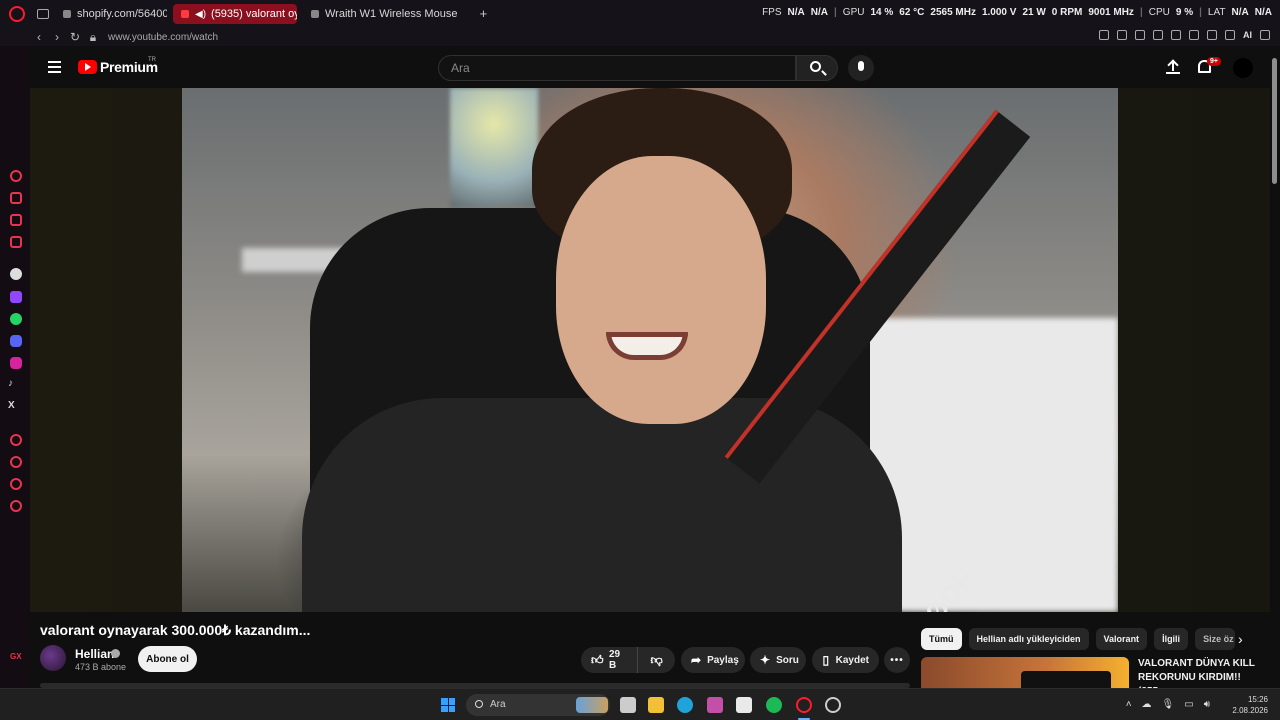 This screenshot has width=1280, height=720. What do you see at coordinates (1216, 12) in the screenshot?
I see `lat-label: LAT` at bounding box center [1216, 12].